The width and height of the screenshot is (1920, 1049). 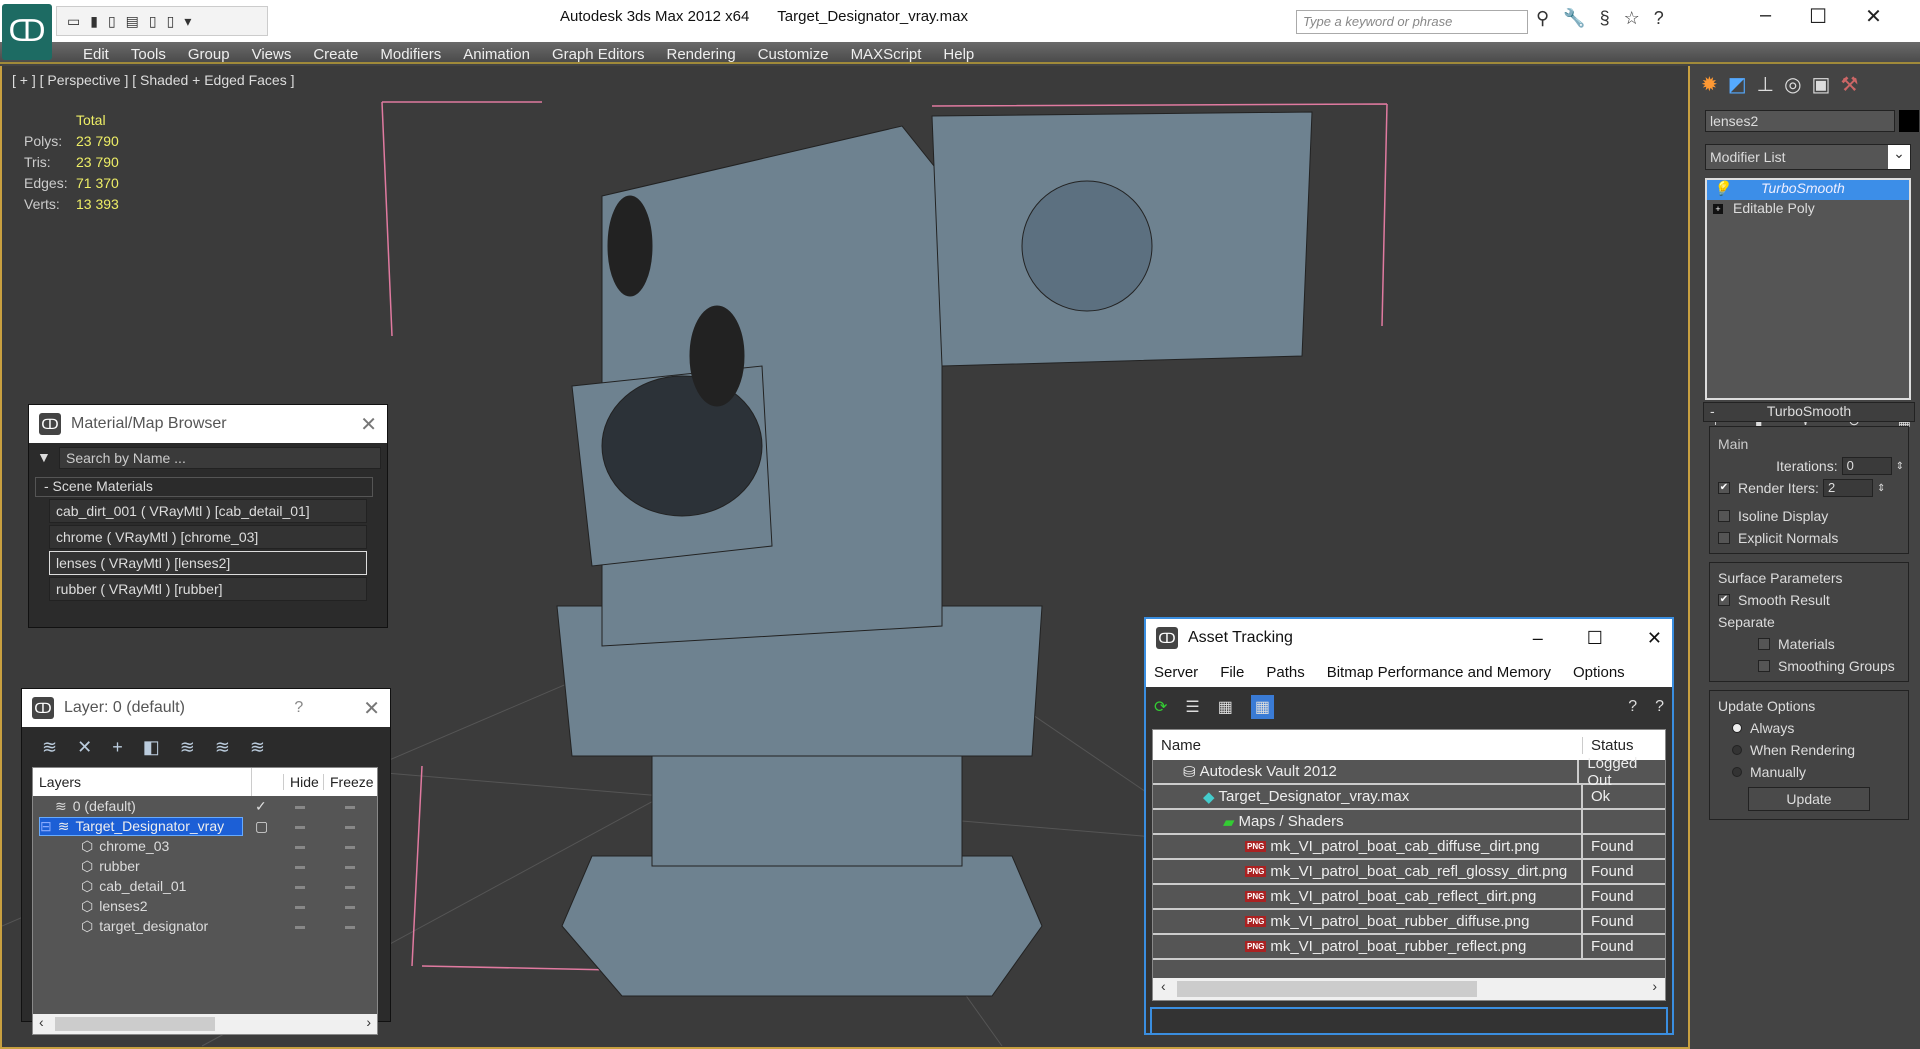 I want to click on path-field, so click(x=1409, y=1021).